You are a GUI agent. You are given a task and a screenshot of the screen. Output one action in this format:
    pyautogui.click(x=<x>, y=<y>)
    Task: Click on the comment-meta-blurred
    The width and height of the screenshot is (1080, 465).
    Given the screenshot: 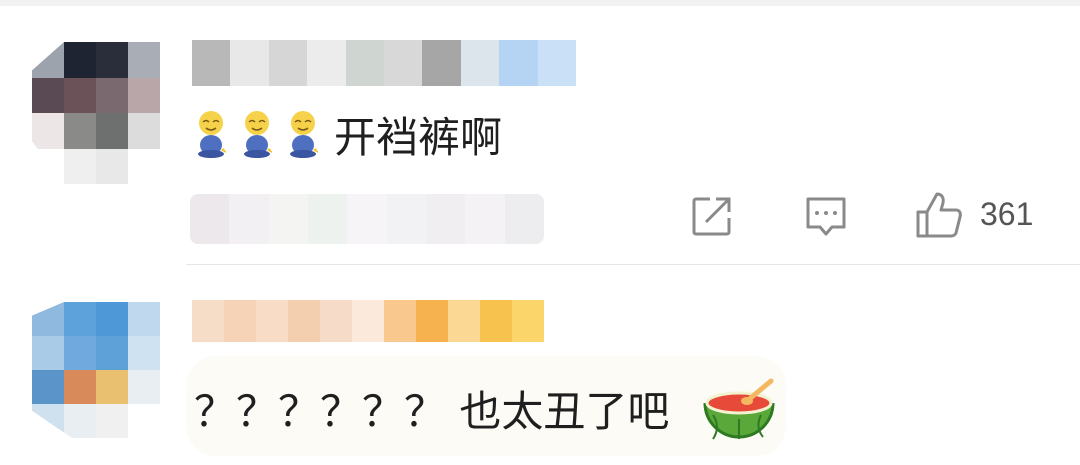 What is the action you would take?
    pyautogui.click(x=367, y=219)
    